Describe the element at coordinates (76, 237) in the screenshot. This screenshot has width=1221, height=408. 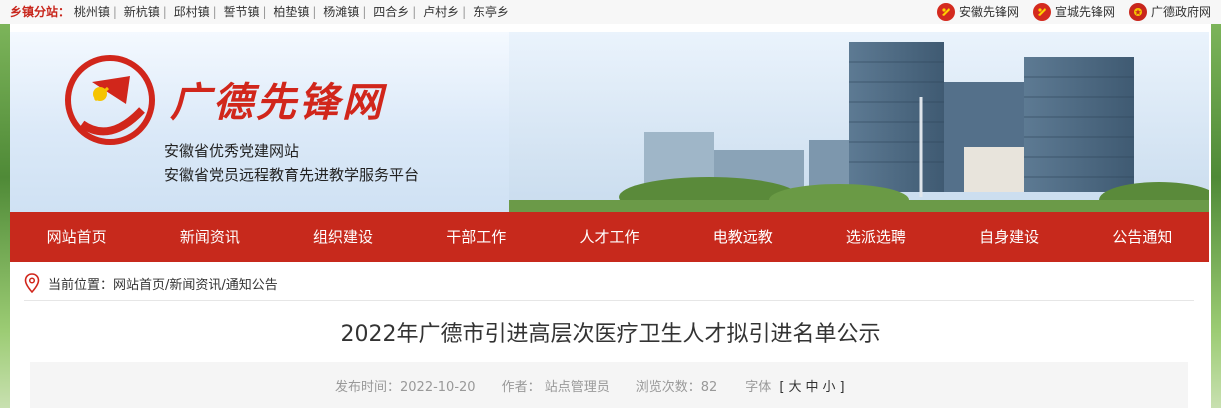
I see `nav-home: 网站首页` at that location.